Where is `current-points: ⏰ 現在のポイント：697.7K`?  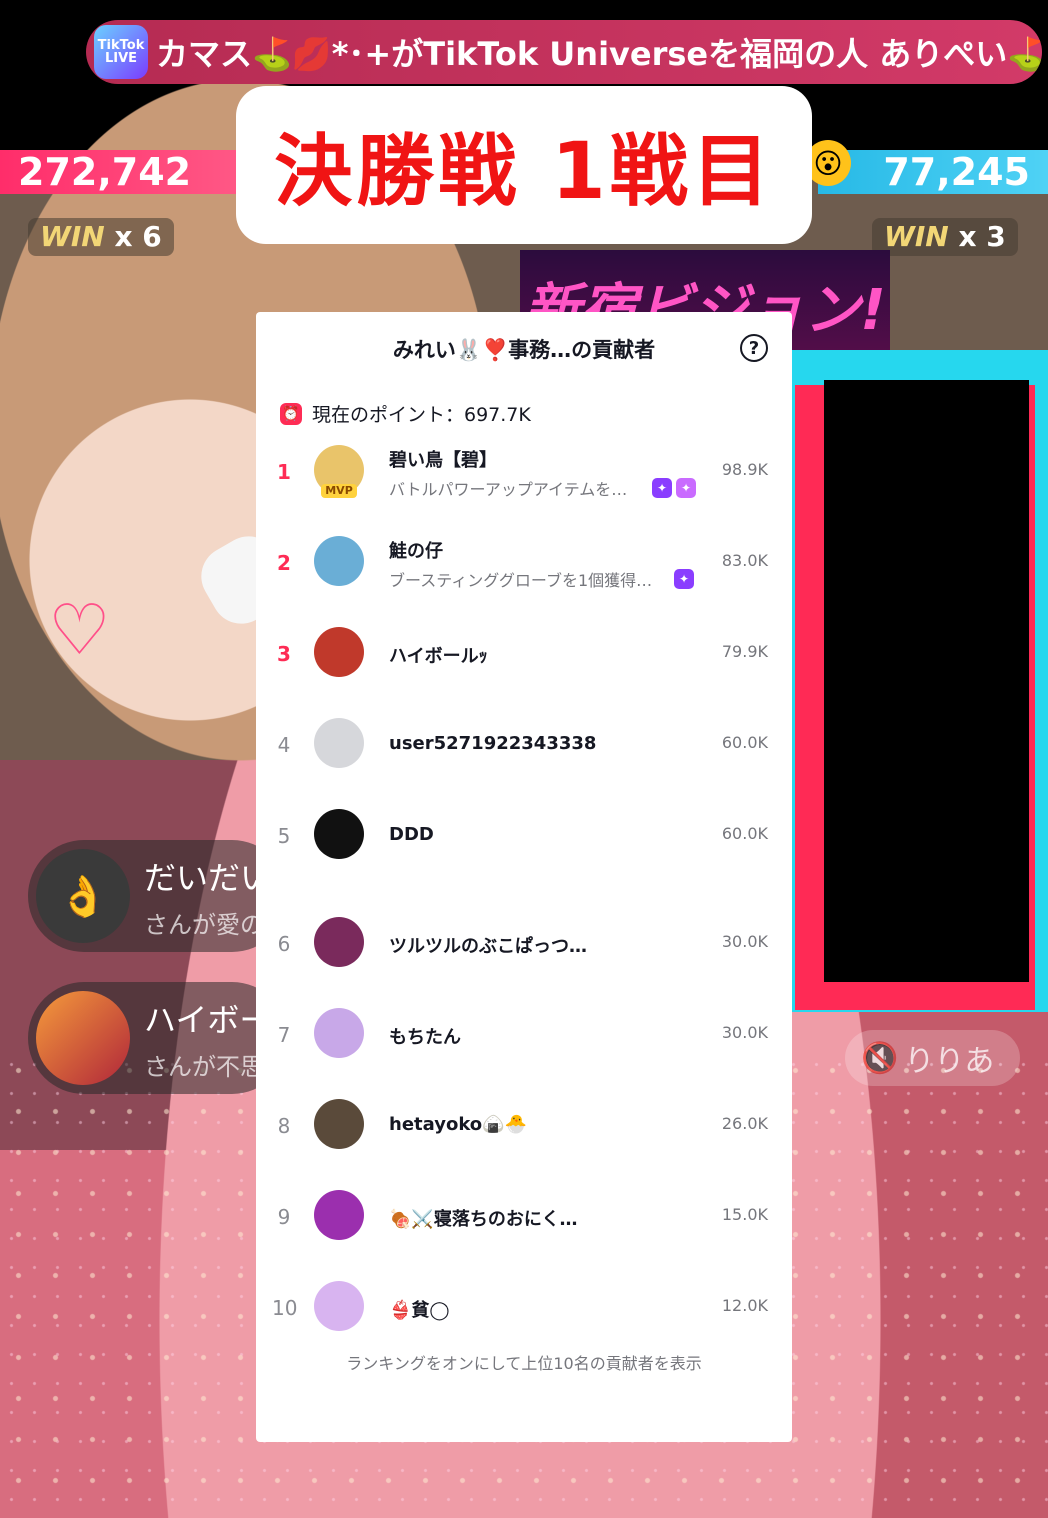
current-points: ⏰ 現在のポイント：697.7K is located at coordinates (405, 413).